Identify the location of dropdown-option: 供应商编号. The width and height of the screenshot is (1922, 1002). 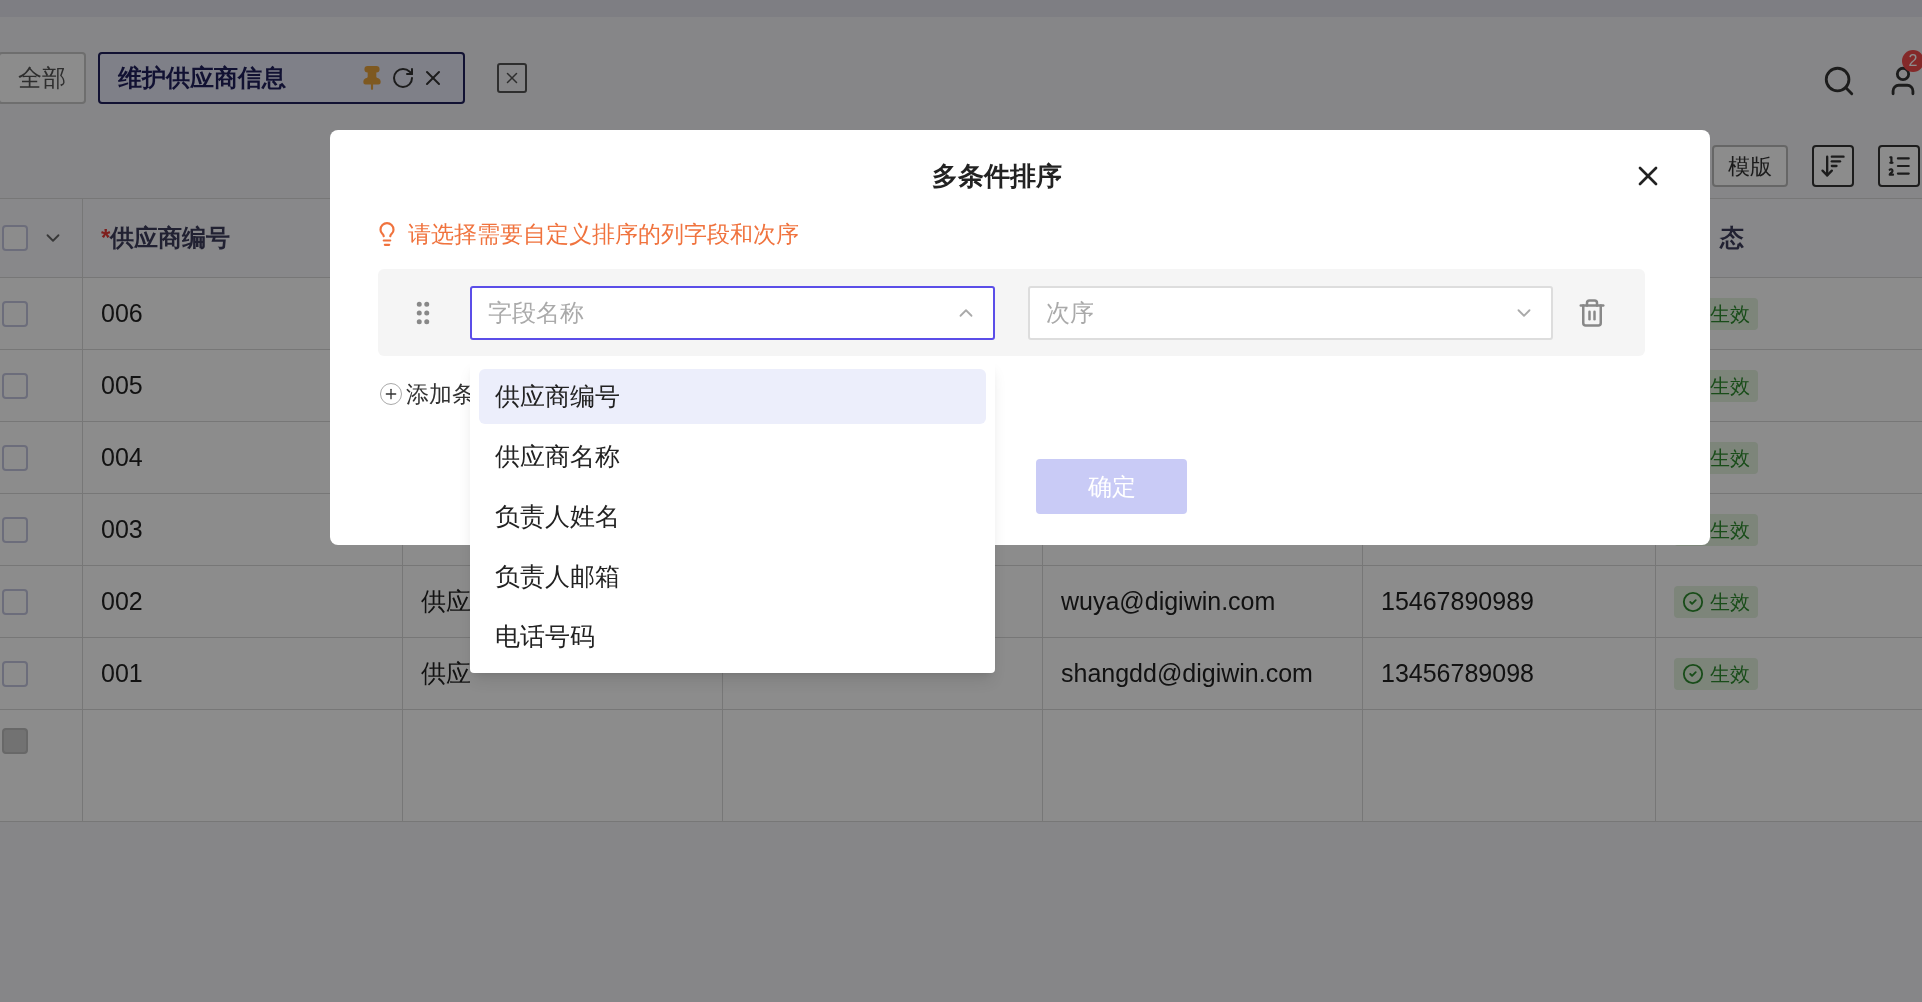
(732, 396).